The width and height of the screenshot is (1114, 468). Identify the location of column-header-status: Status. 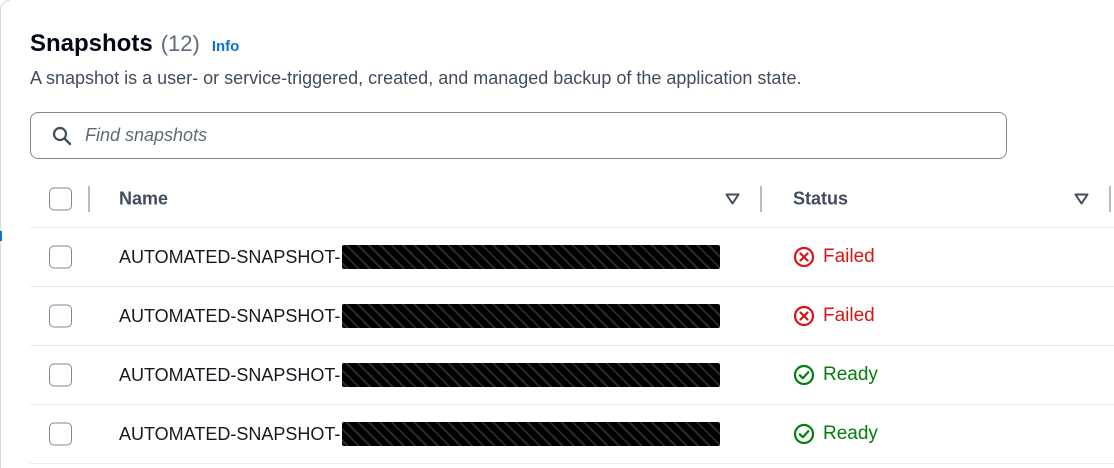
(820, 198).